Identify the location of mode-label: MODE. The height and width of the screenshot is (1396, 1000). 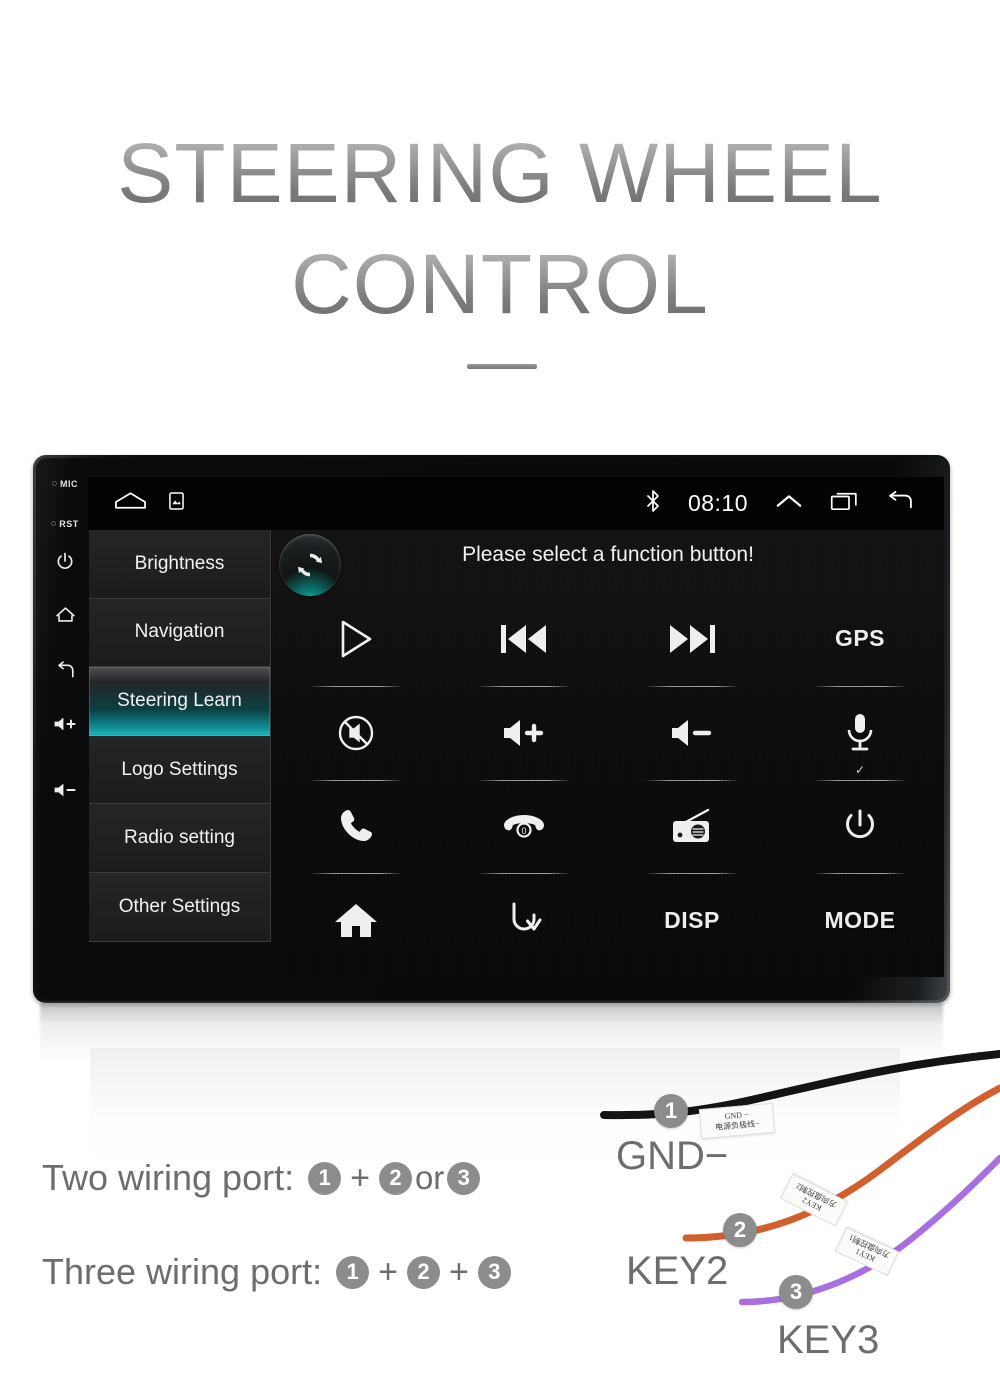
(860, 919).